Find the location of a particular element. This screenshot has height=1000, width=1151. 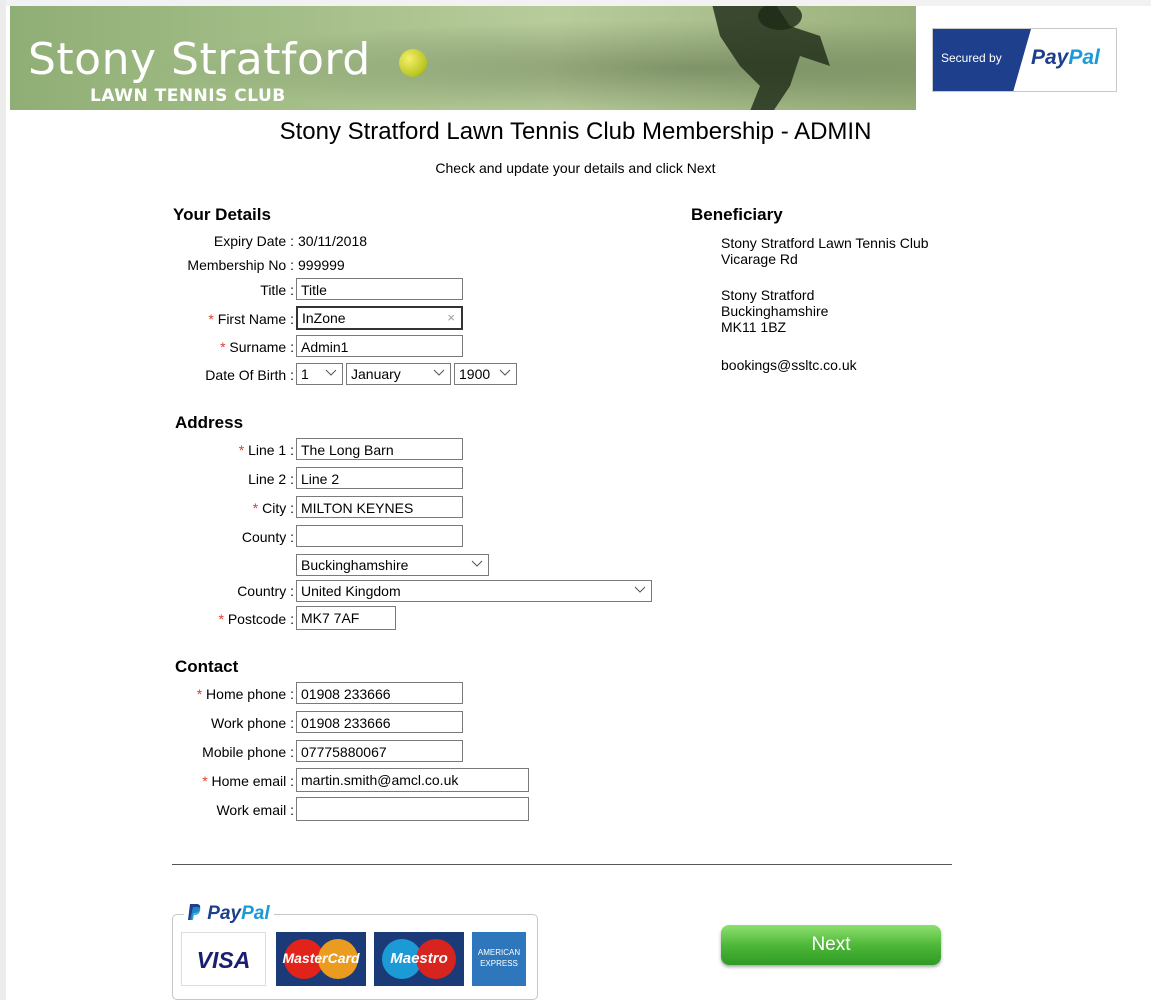

dob-label: Date Of Birth : is located at coordinates (249, 375).